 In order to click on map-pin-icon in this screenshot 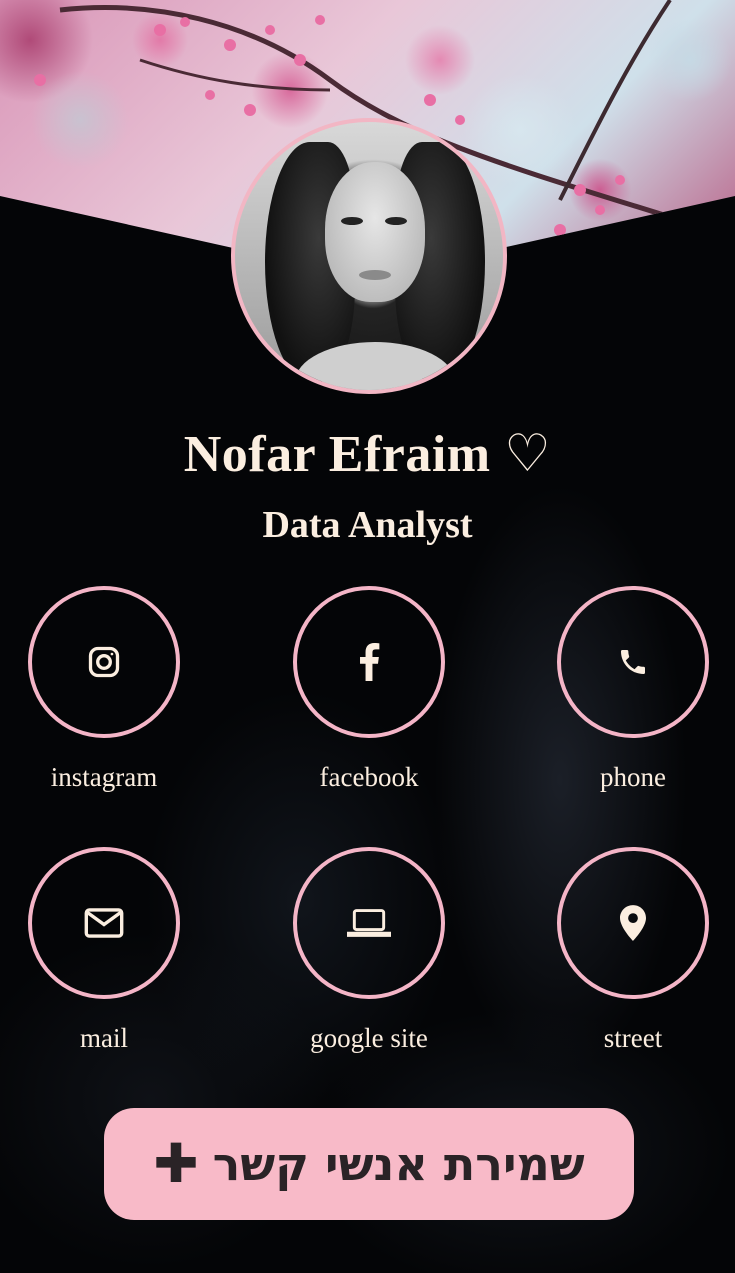, I will do `click(633, 923)`.